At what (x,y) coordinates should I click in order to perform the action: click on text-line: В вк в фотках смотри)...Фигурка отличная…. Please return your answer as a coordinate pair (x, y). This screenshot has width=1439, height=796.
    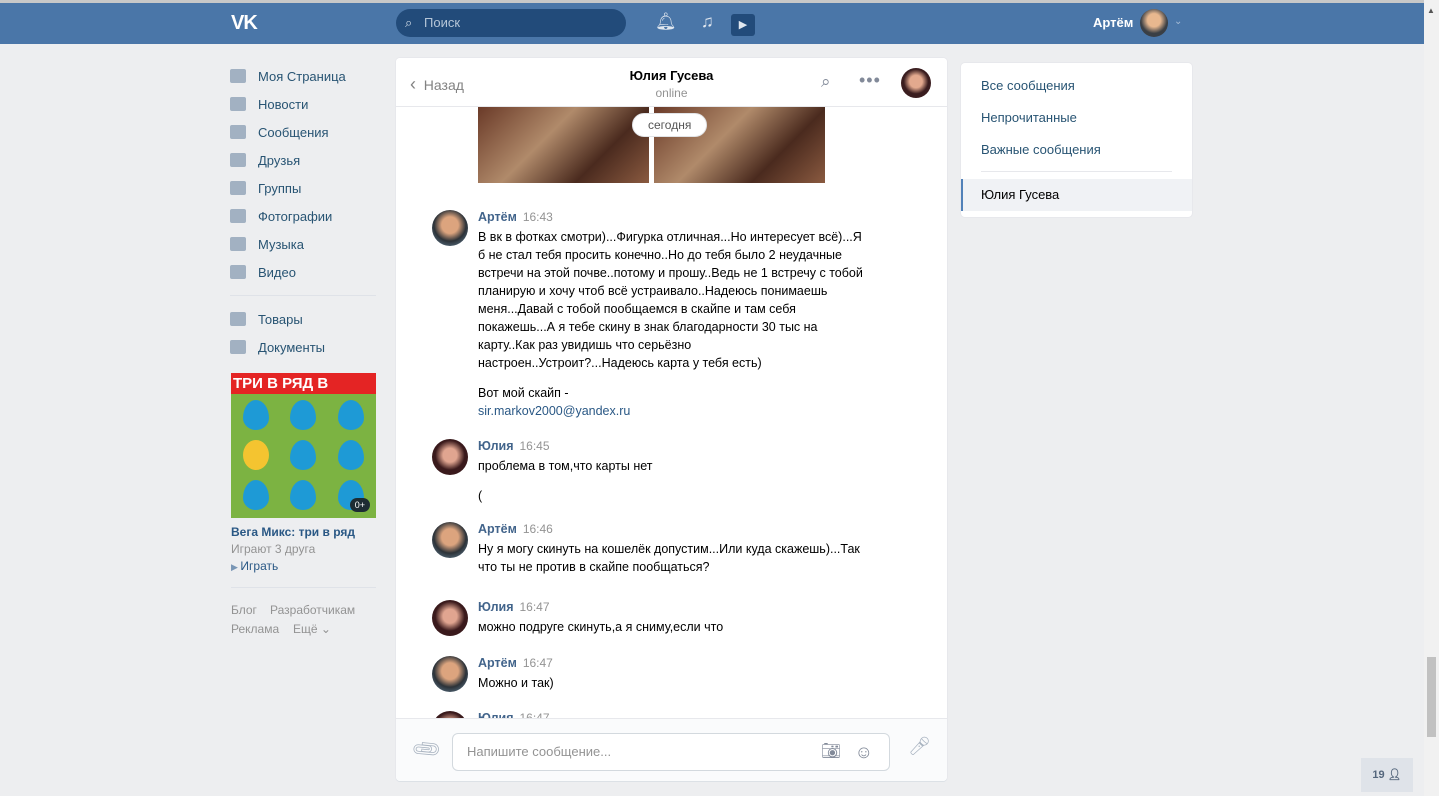
    Looking at the image, I should click on (672, 300).